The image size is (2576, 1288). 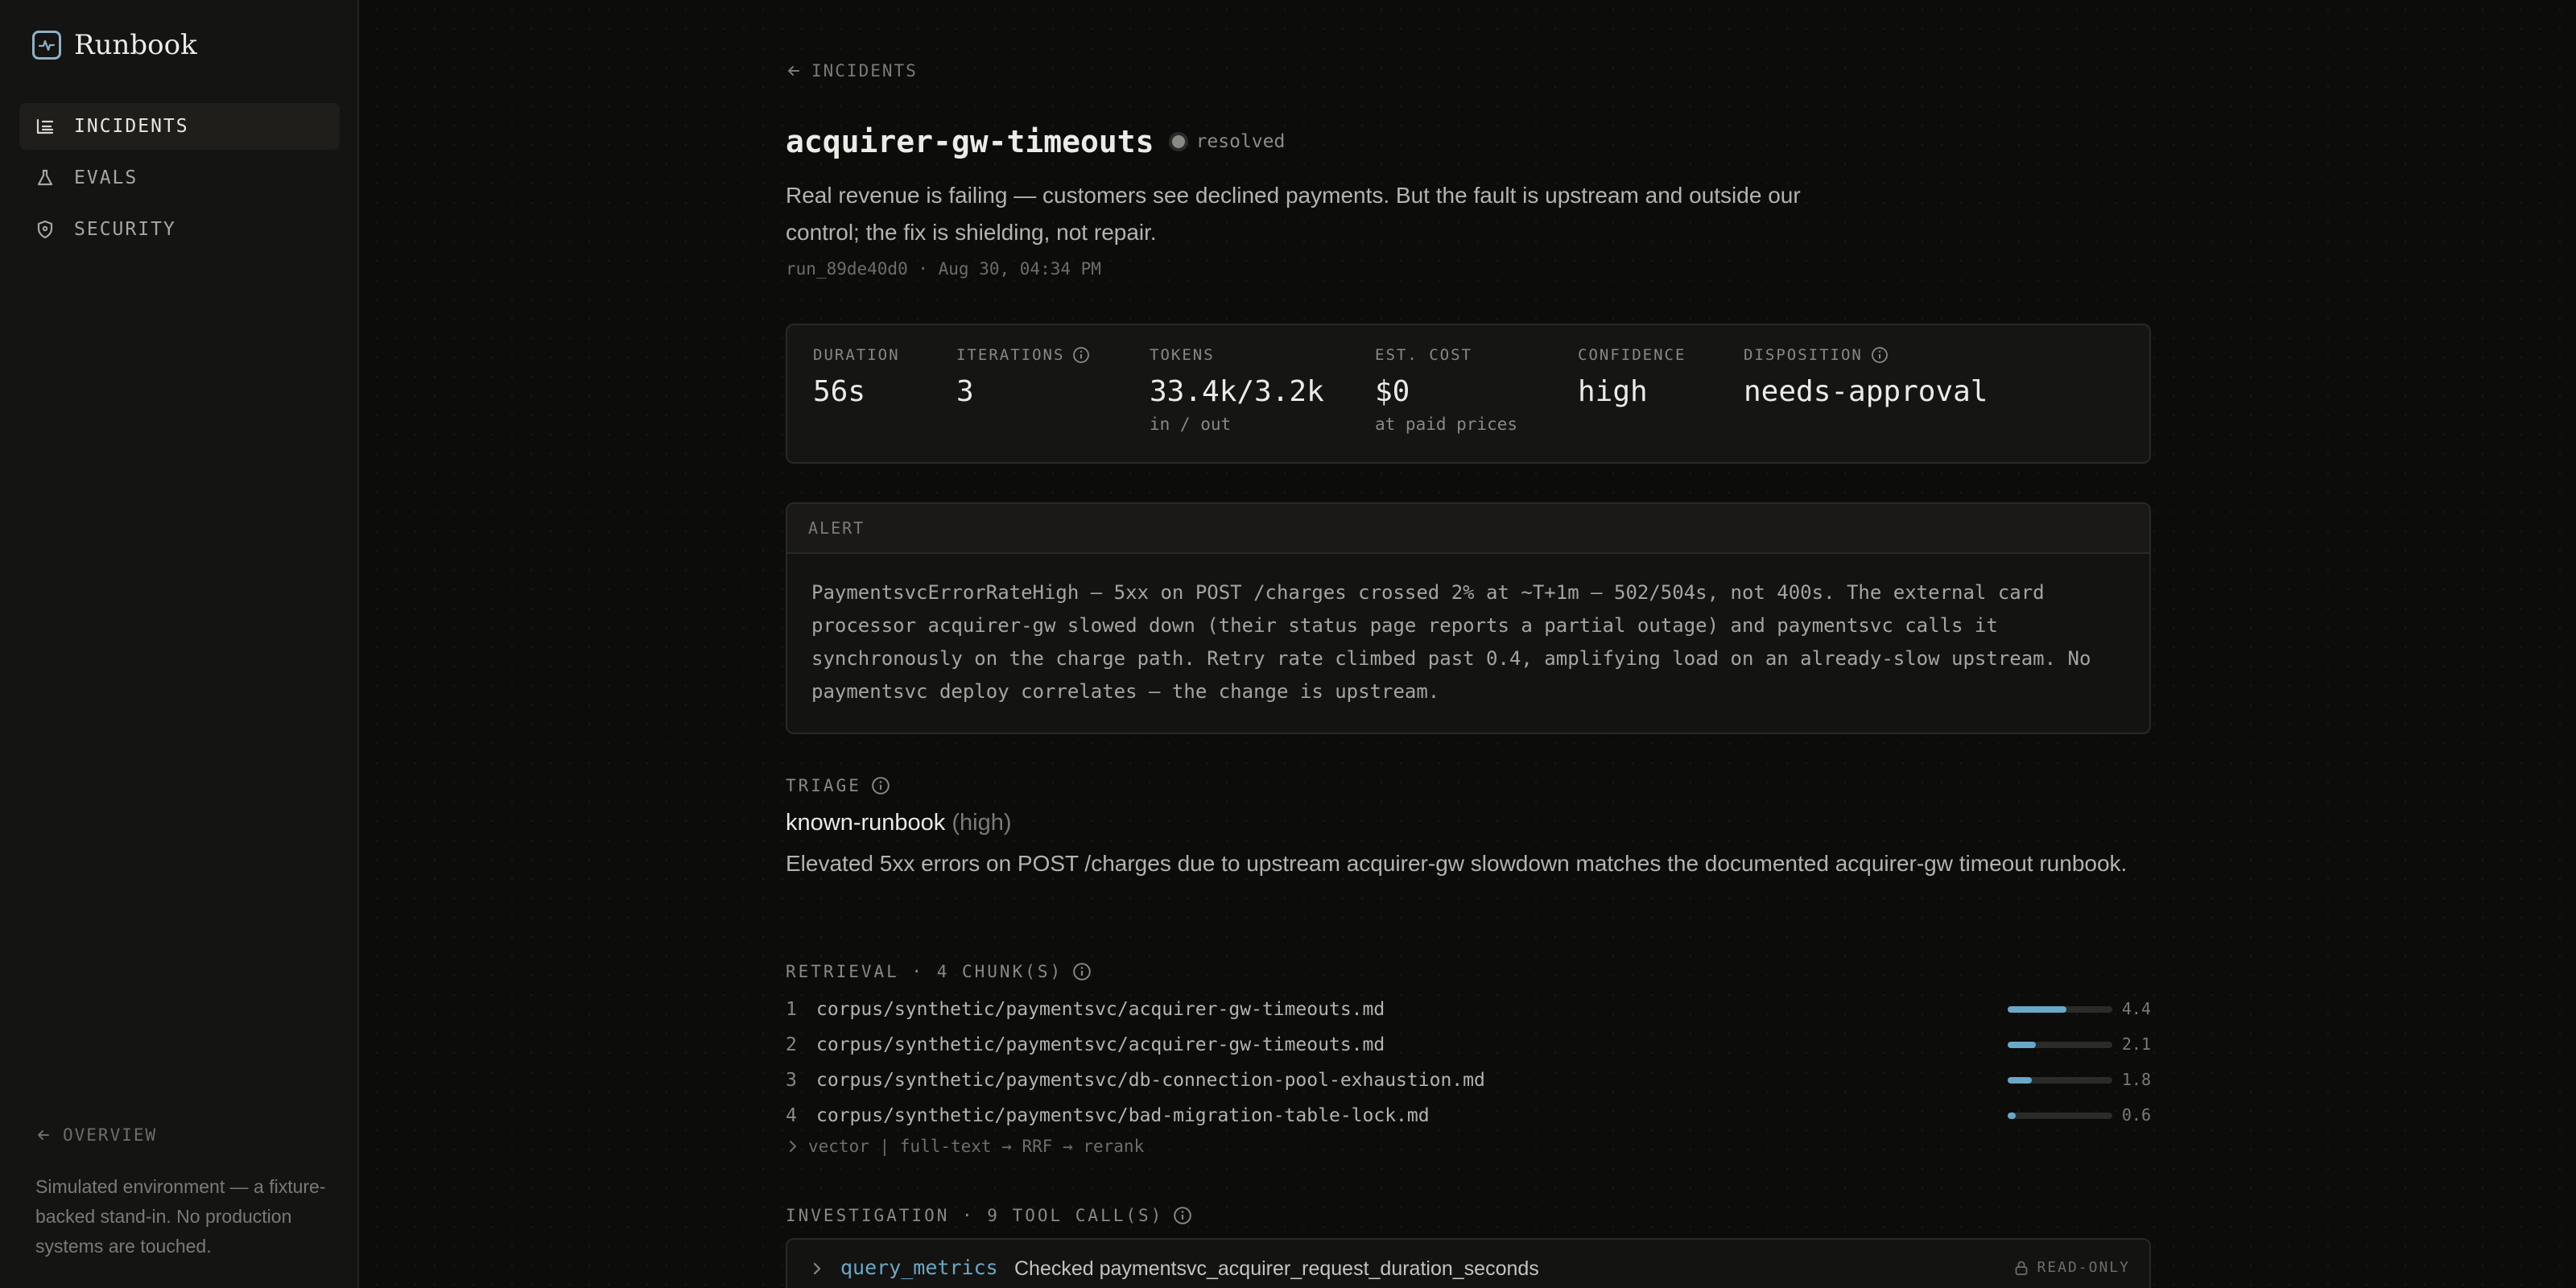 What do you see at coordinates (1178, 141) in the screenshot?
I see `status-dot-icon` at bounding box center [1178, 141].